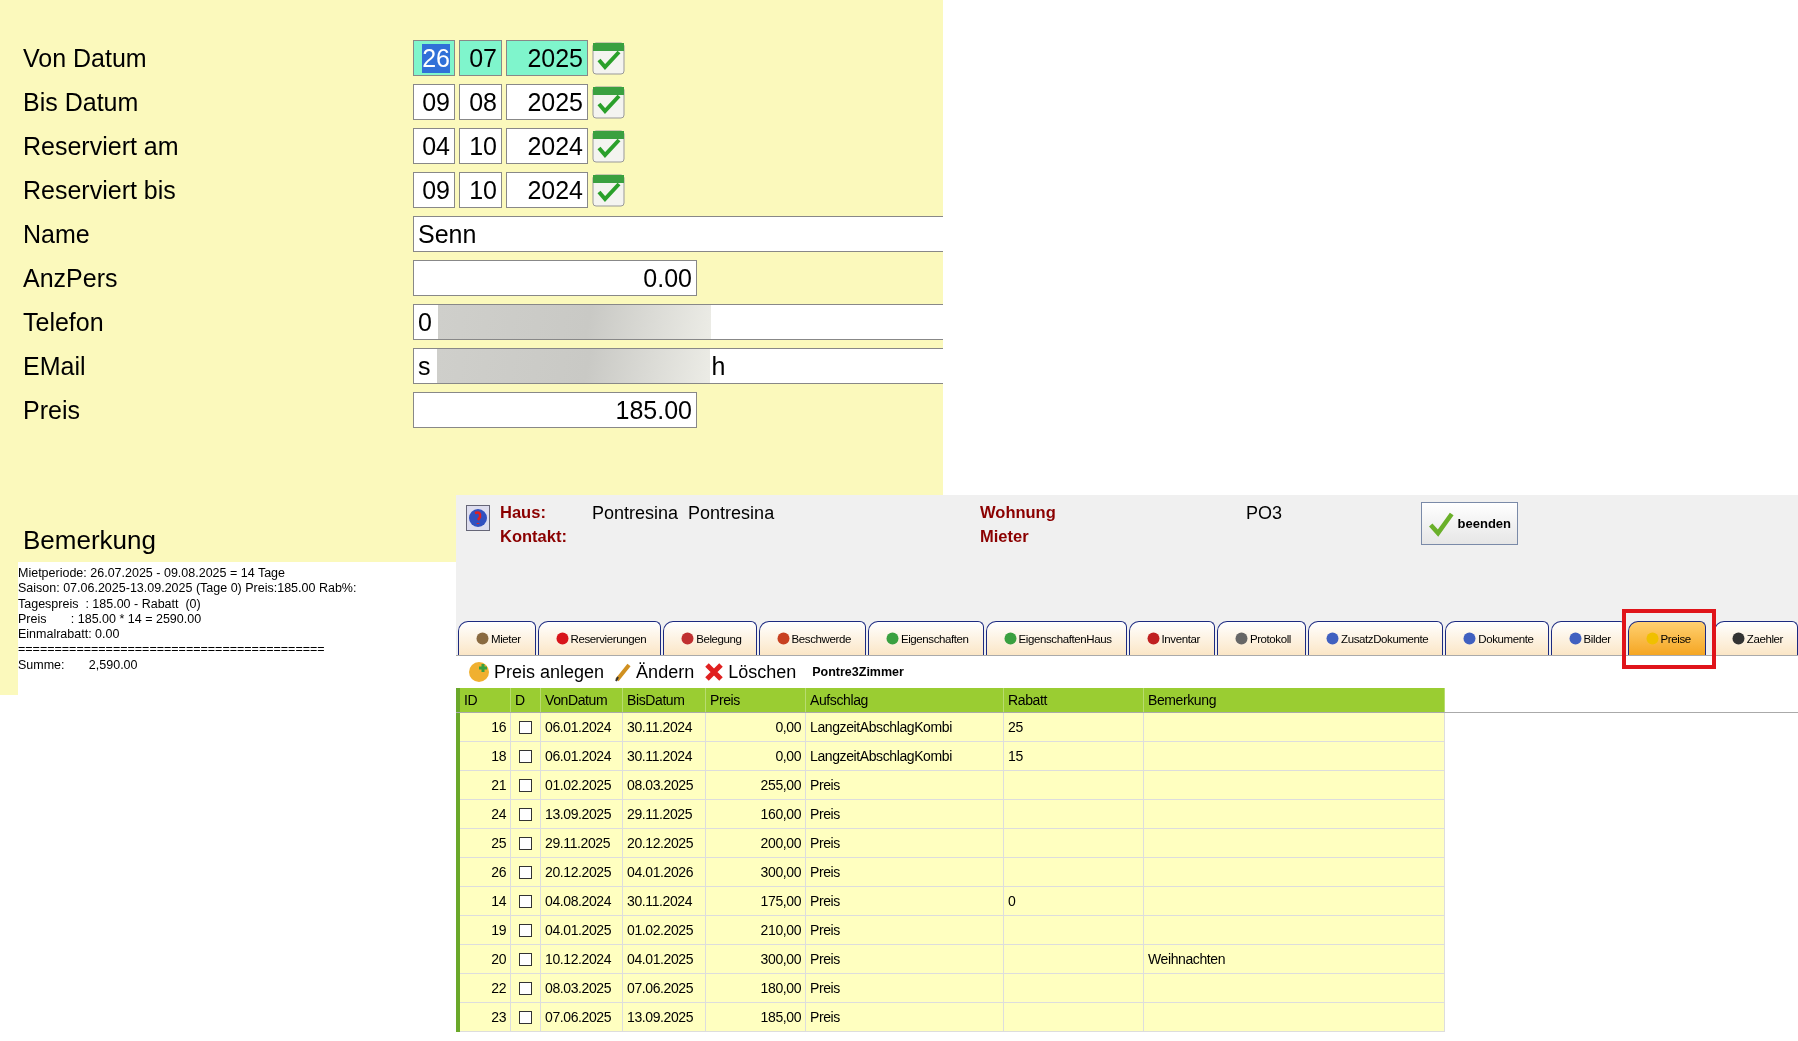 The width and height of the screenshot is (1798, 1041). What do you see at coordinates (714, 672) in the screenshot?
I see `close-icon` at bounding box center [714, 672].